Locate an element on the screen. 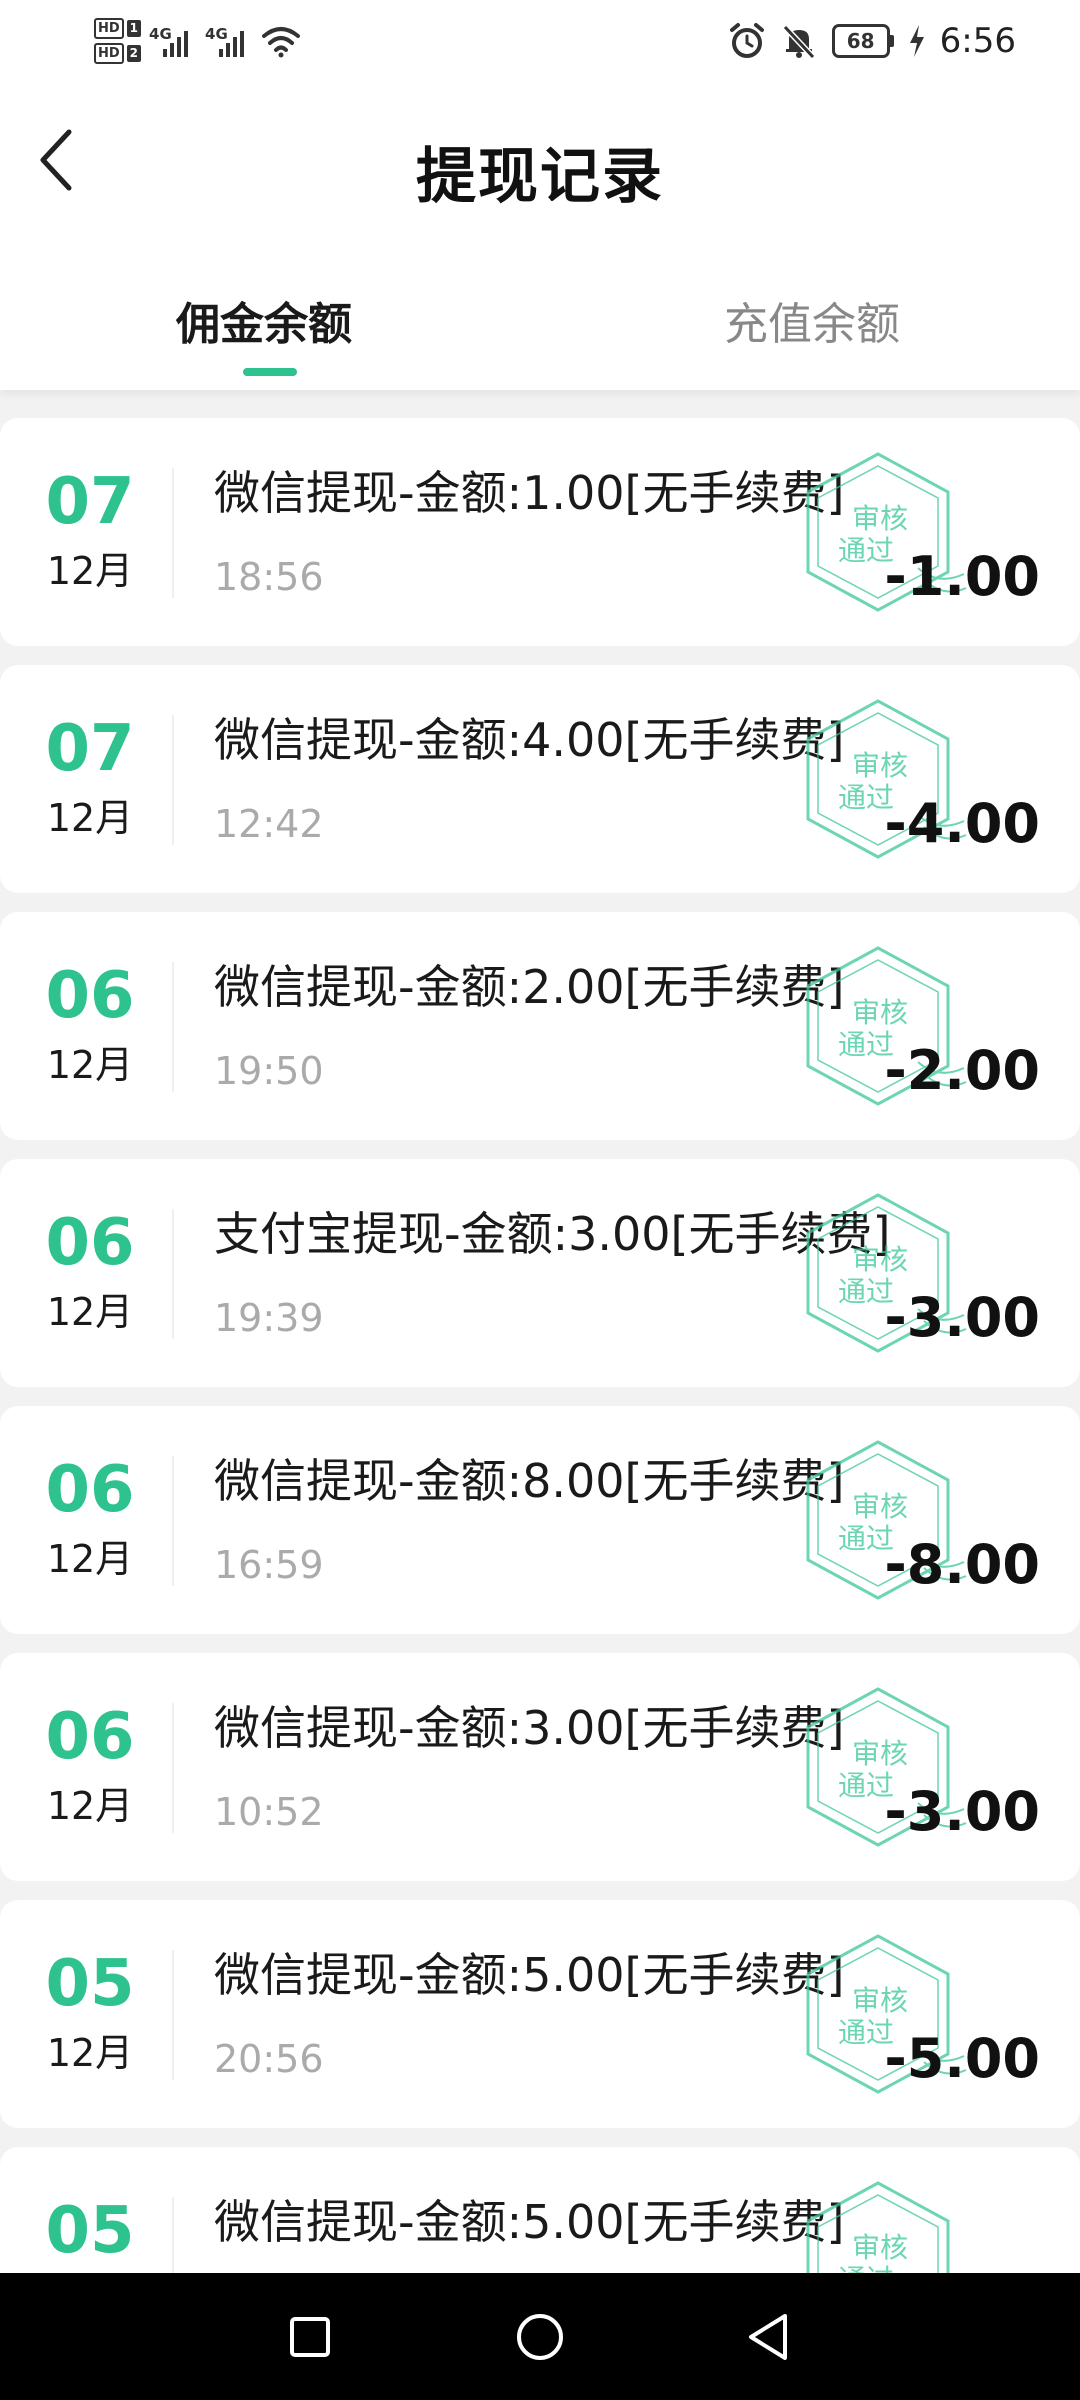  balance-tabs: 佣金余额 充值余额 is located at coordinates (540, 320).